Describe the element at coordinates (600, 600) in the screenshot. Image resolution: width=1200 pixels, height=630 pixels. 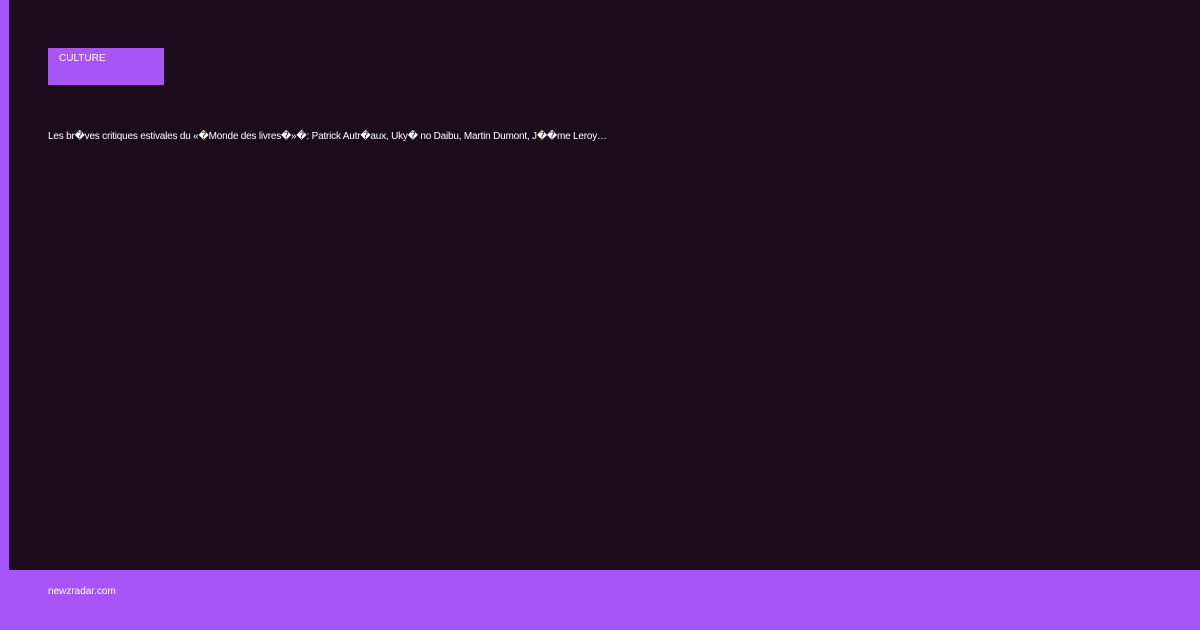
I see `footer-bar: newzradar.com` at that location.